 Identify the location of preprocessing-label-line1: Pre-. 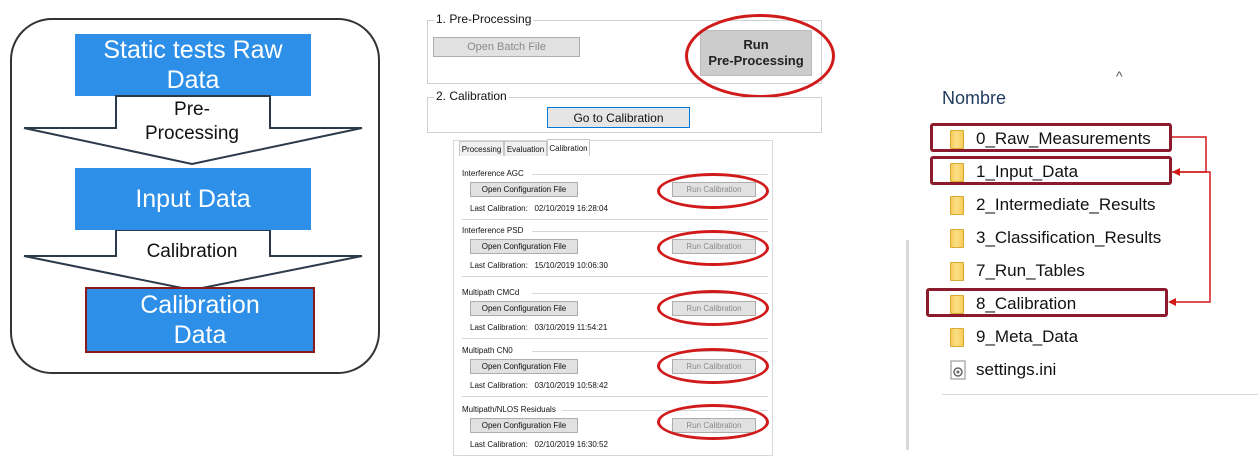
(192, 109).